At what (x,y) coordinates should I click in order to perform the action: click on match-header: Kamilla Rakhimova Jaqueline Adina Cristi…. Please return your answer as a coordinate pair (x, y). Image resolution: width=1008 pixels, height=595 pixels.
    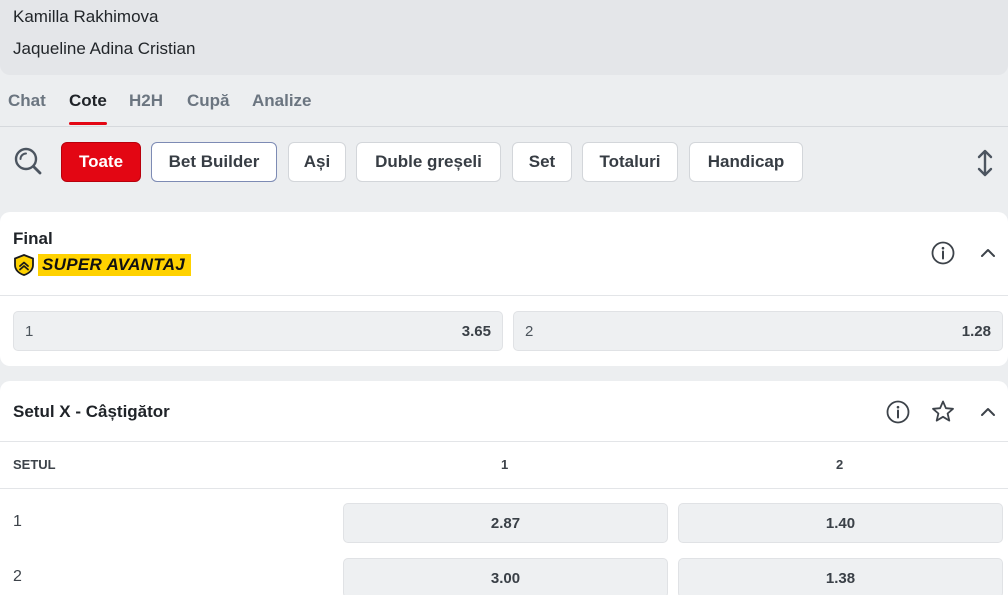
    Looking at the image, I should click on (504, 37).